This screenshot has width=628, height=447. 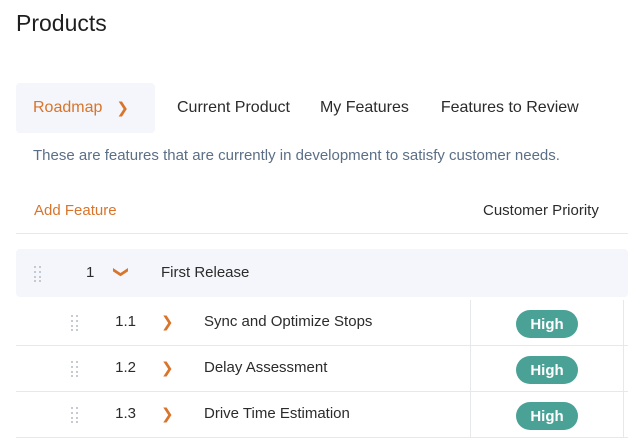 I want to click on group-name: First Release, so click(x=205, y=272).